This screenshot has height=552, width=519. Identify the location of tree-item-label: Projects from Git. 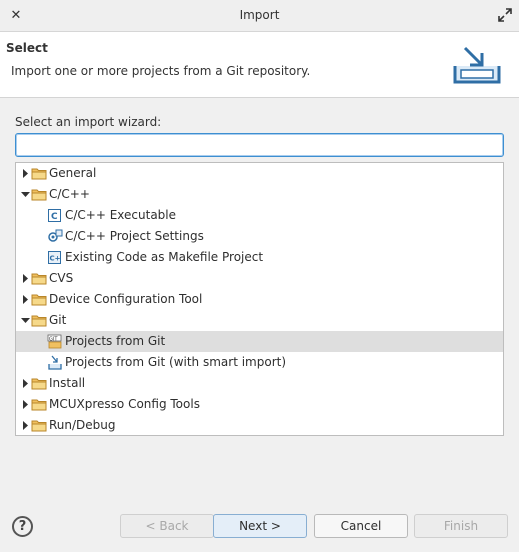
(115, 341).